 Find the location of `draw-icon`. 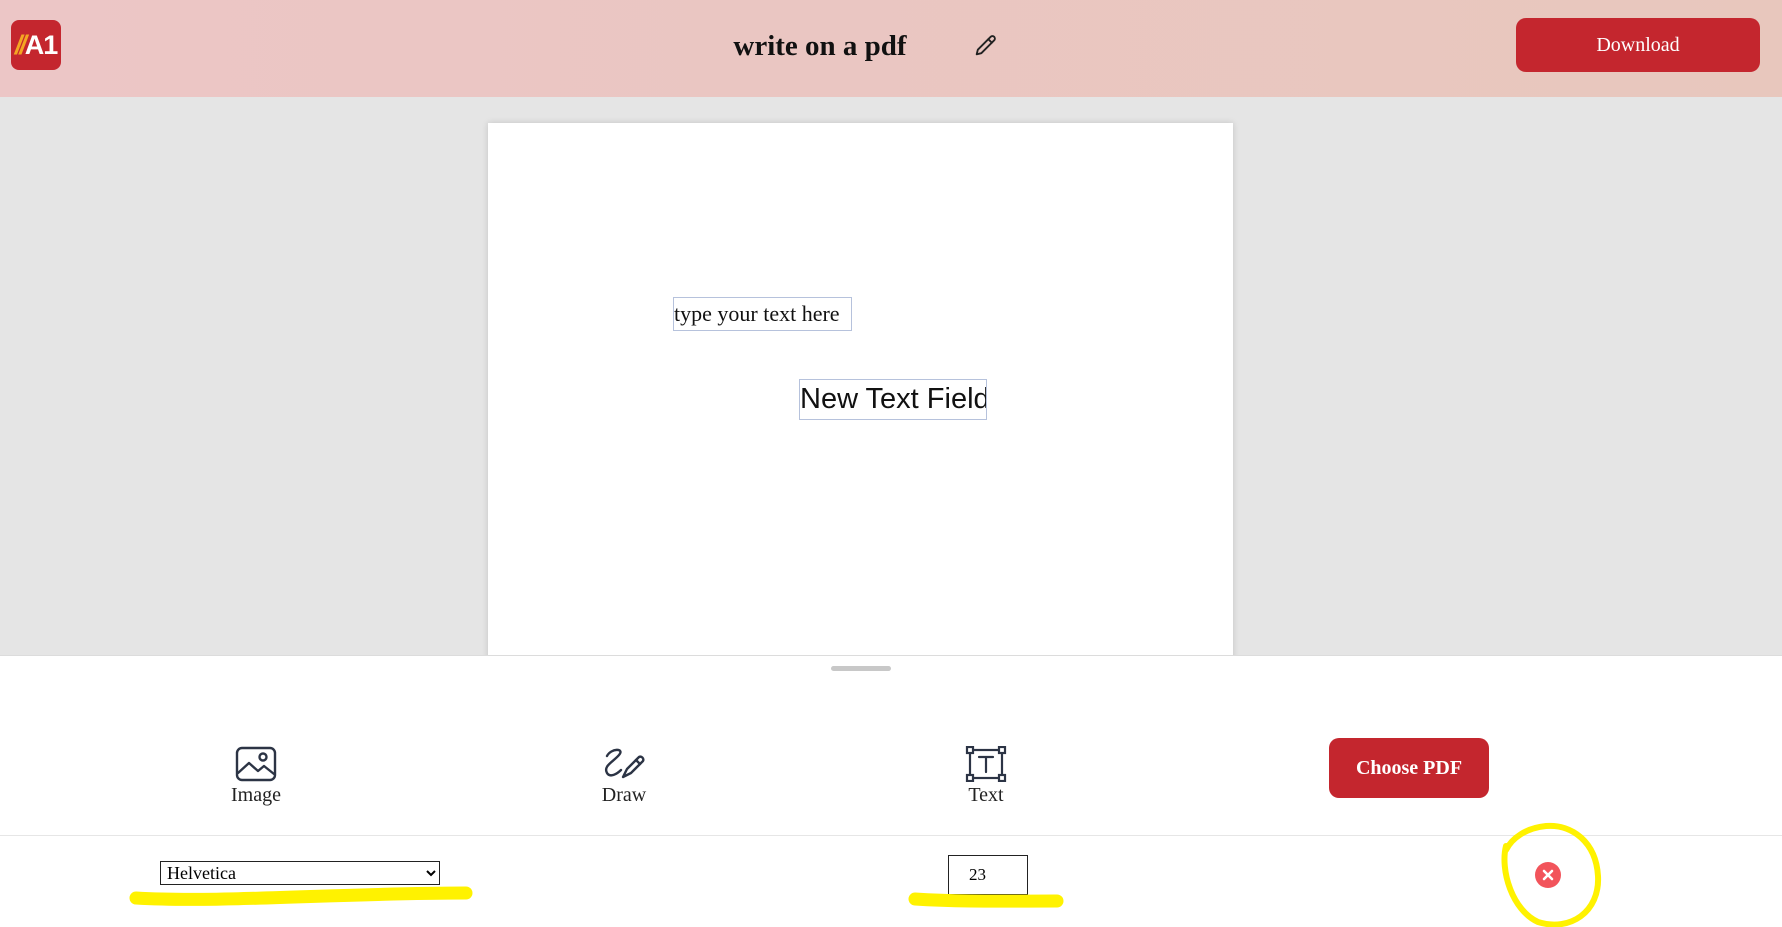

draw-icon is located at coordinates (624, 763).